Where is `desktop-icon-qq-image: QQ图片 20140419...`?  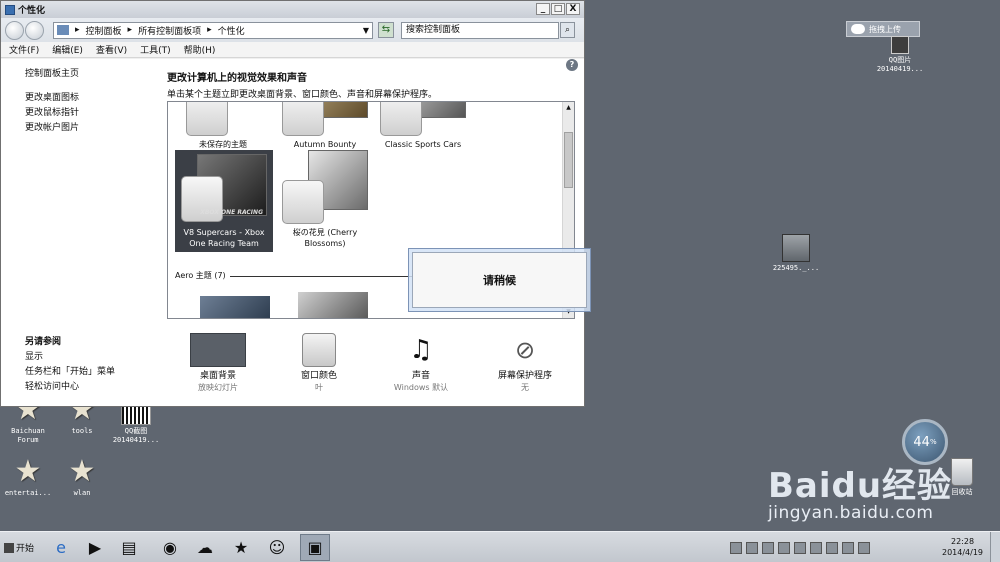 desktop-icon-qq-image: QQ图片 20140419... is located at coordinates (900, 40).